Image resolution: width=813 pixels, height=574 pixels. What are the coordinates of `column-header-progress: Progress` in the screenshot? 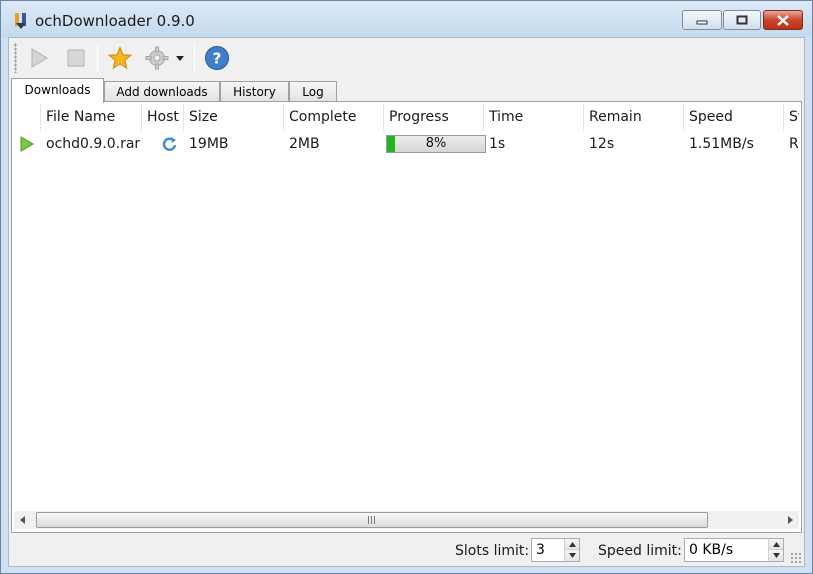 It's located at (434, 117).